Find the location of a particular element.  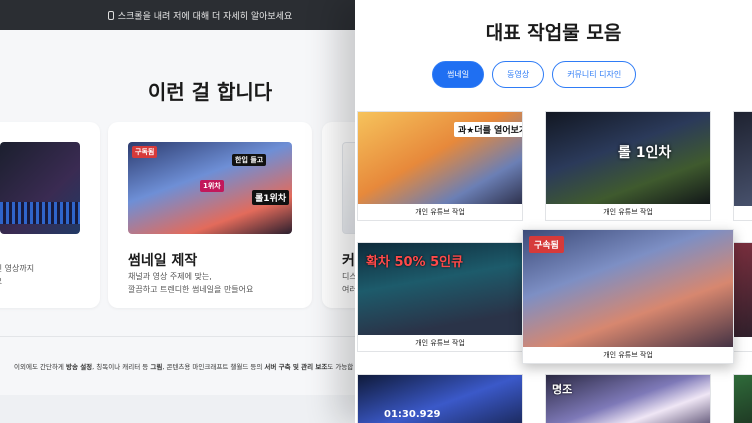

service-card-title: 썸네일 제작 is located at coordinates (163, 261).